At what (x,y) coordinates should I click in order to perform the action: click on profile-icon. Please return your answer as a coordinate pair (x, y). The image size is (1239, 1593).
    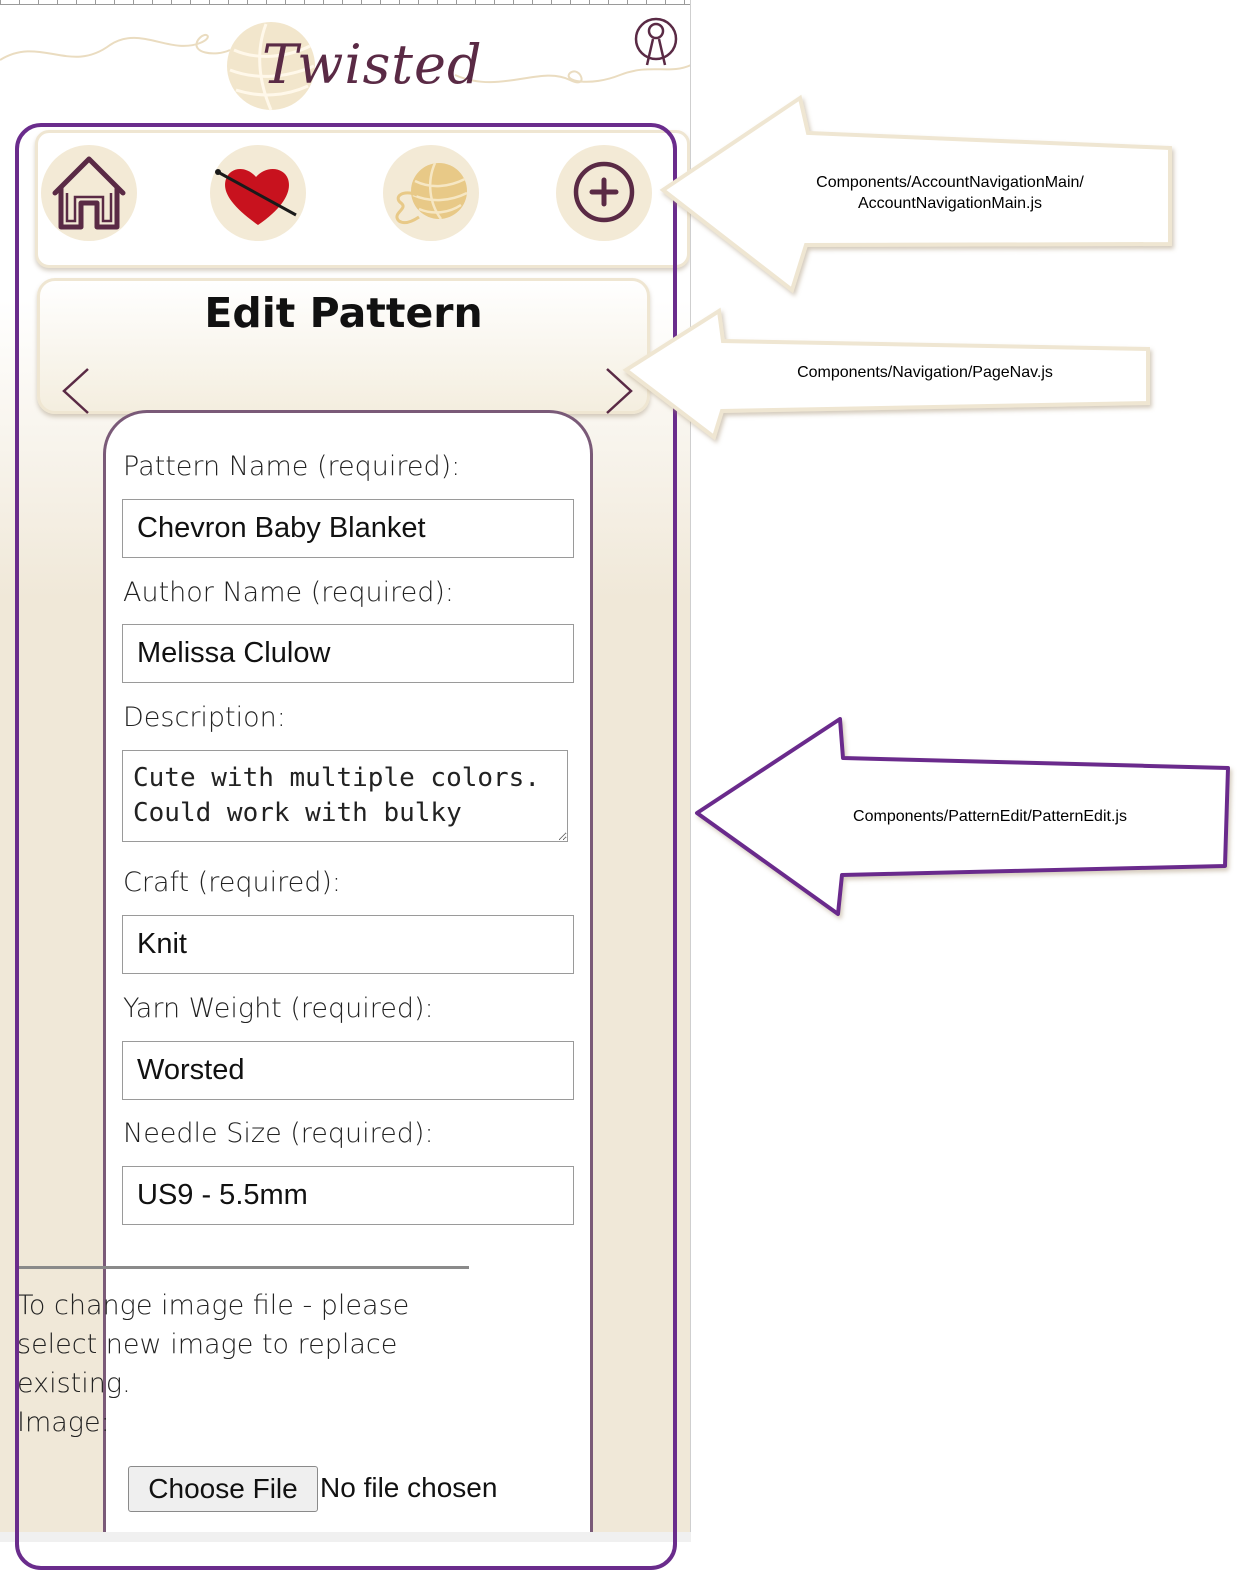
    Looking at the image, I should click on (656, 41).